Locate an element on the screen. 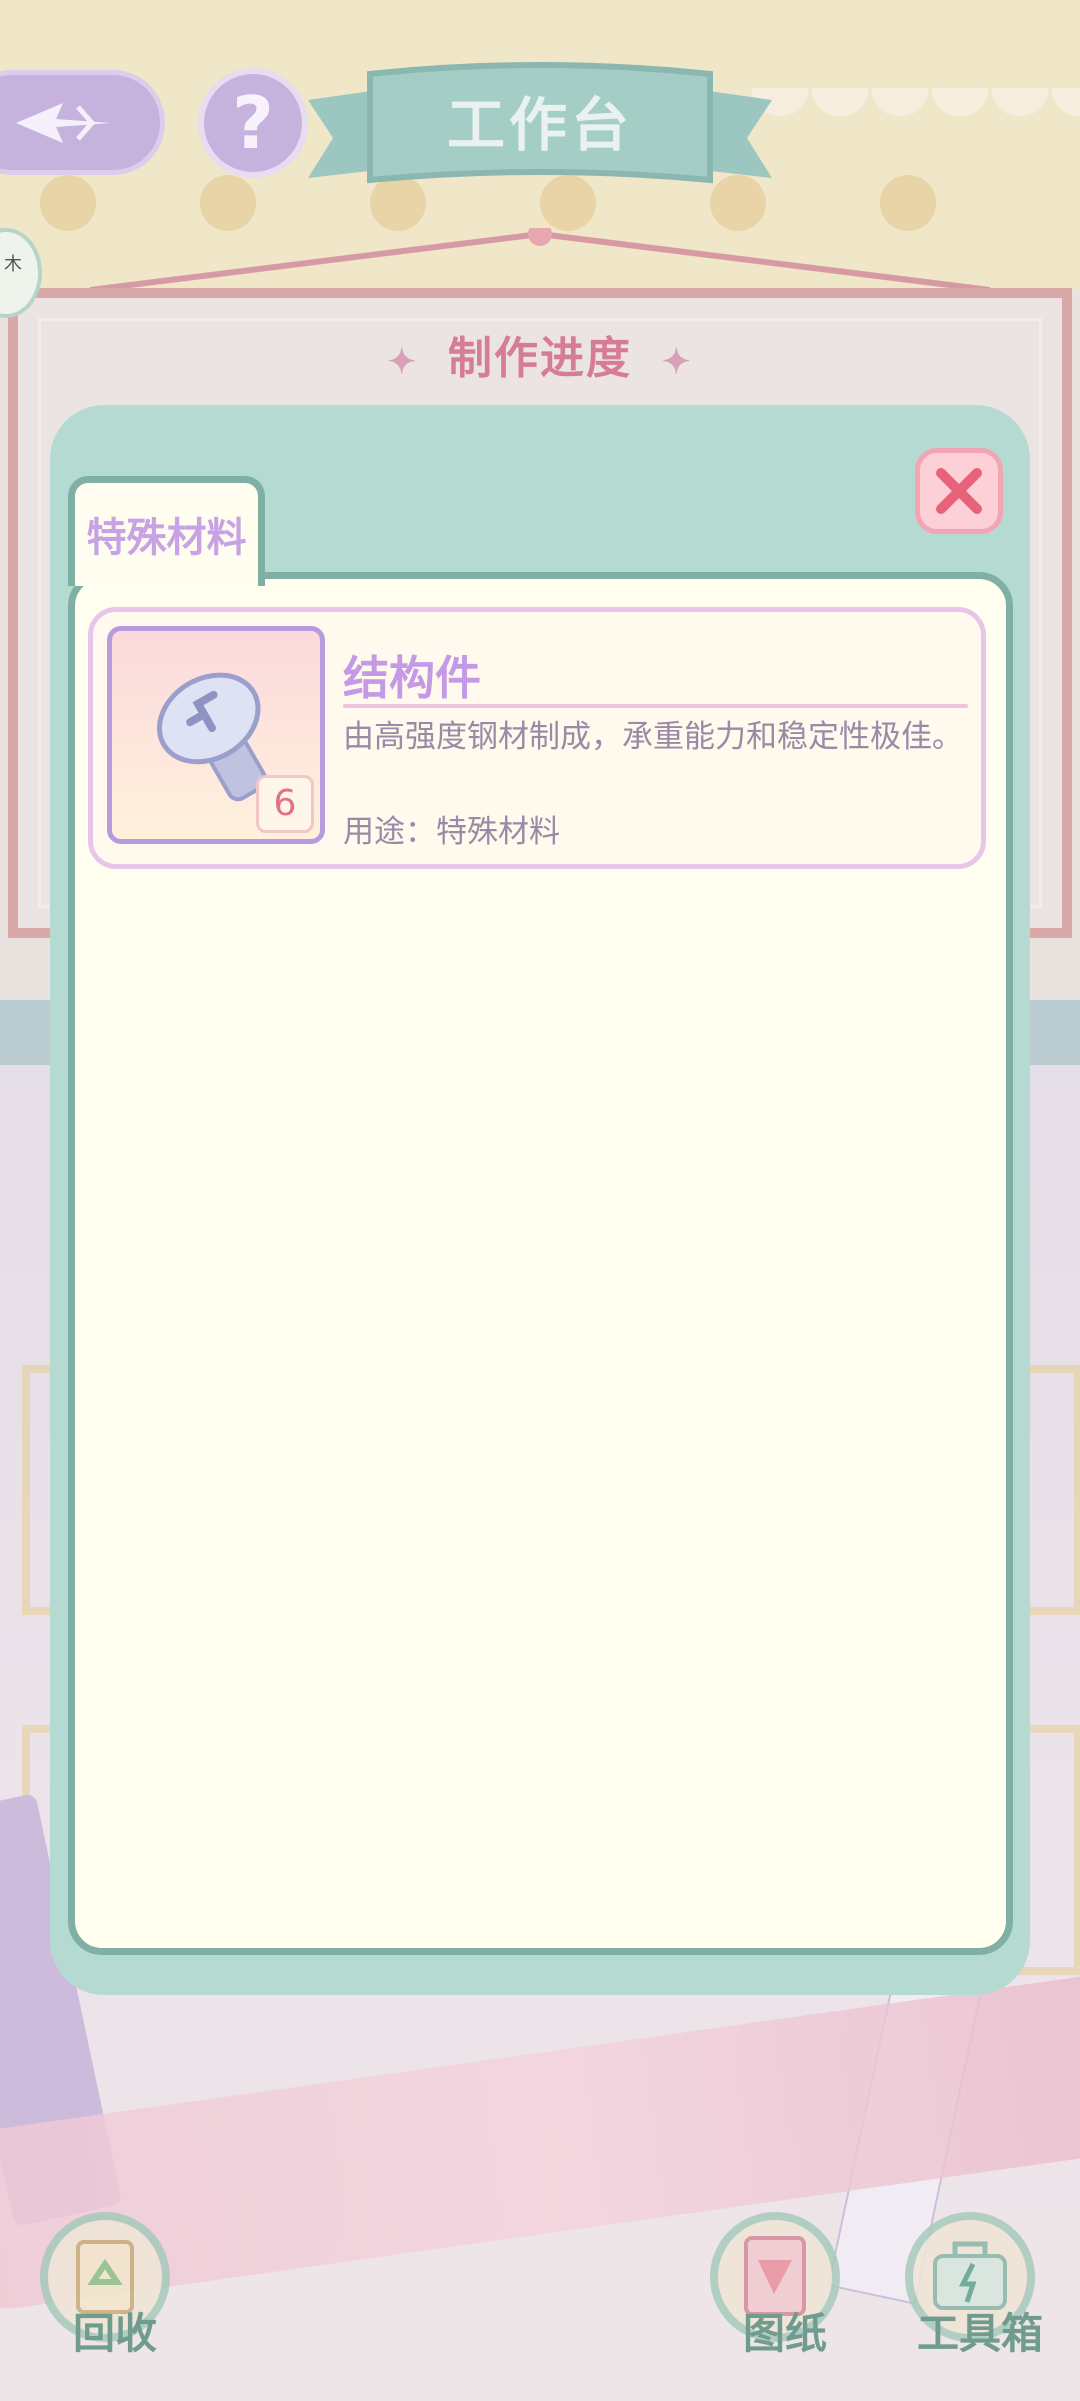  page-title: 工作台 is located at coordinates (539, 125).